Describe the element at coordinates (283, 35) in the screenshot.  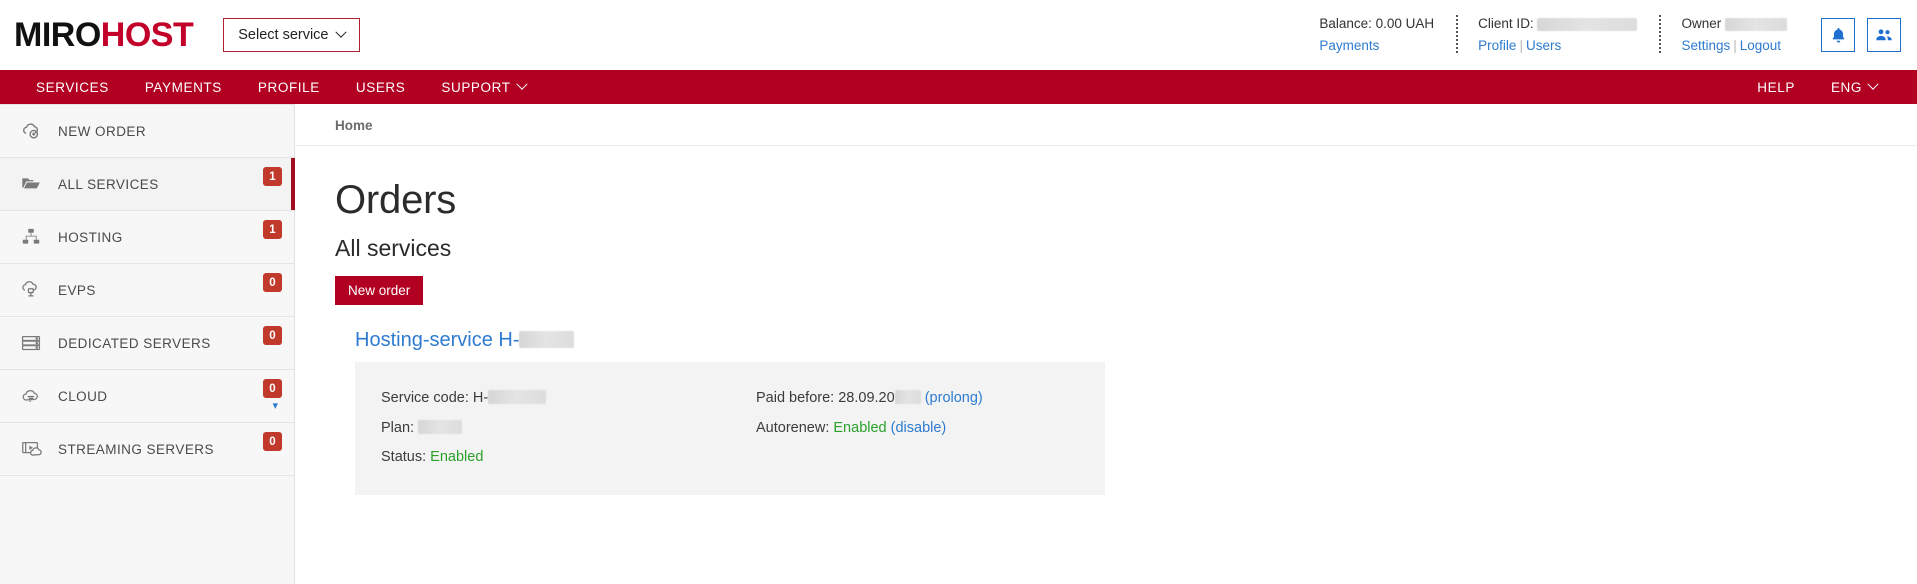
I see `select-service-label: Select service` at that location.